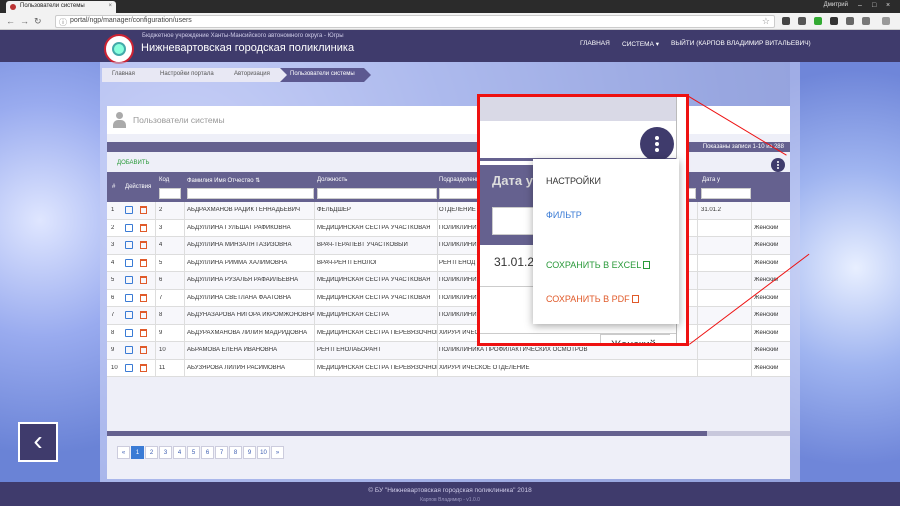 Image resolution: width=900 pixels, height=506 pixels. What do you see at coordinates (247, 48) in the screenshot?
I see `clinic-name: Нижневартовская городская поликлиника` at bounding box center [247, 48].